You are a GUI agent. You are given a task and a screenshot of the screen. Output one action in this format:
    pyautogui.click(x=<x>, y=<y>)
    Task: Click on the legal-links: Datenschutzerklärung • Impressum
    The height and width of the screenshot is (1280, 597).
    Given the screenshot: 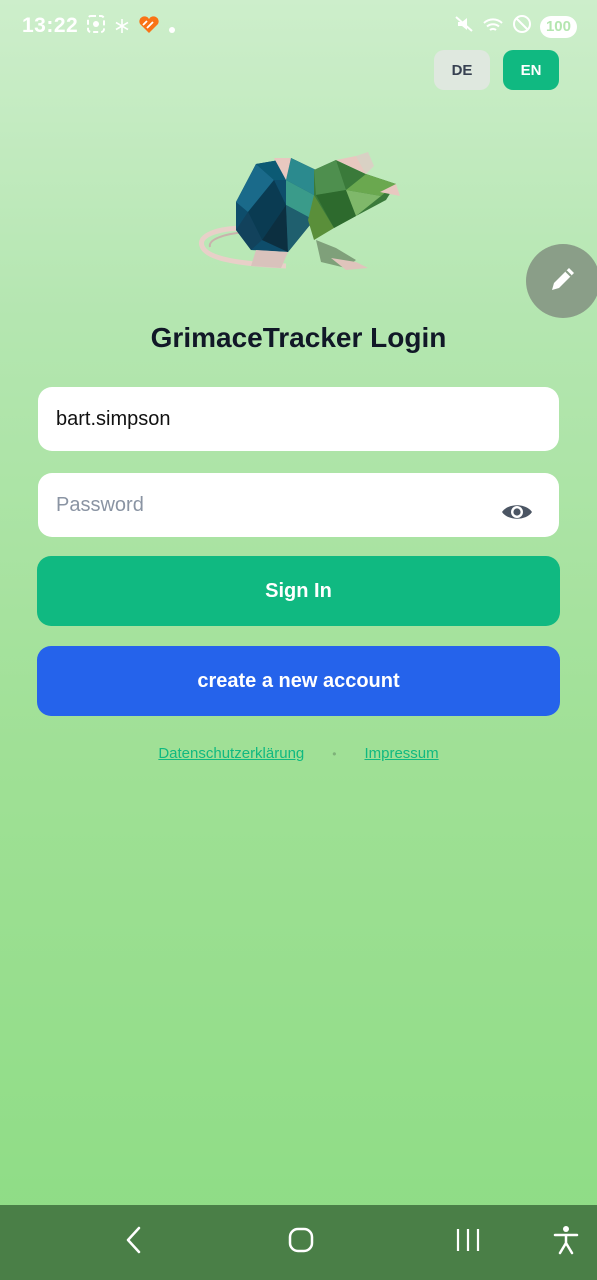 What is the action you would take?
    pyautogui.click(x=298, y=753)
    